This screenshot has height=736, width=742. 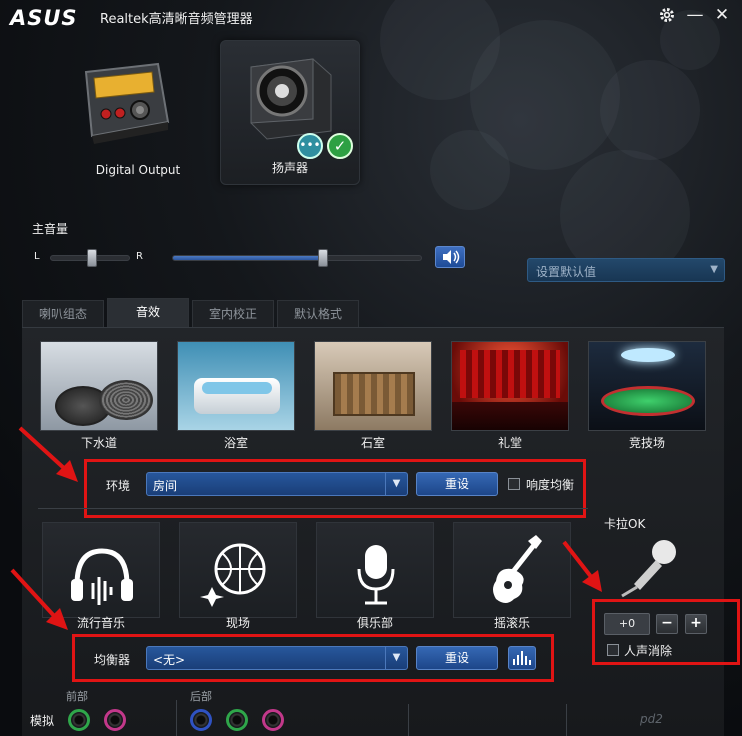 I want to click on eq-preset-label: 摇滚乐, so click(x=511, y=623).